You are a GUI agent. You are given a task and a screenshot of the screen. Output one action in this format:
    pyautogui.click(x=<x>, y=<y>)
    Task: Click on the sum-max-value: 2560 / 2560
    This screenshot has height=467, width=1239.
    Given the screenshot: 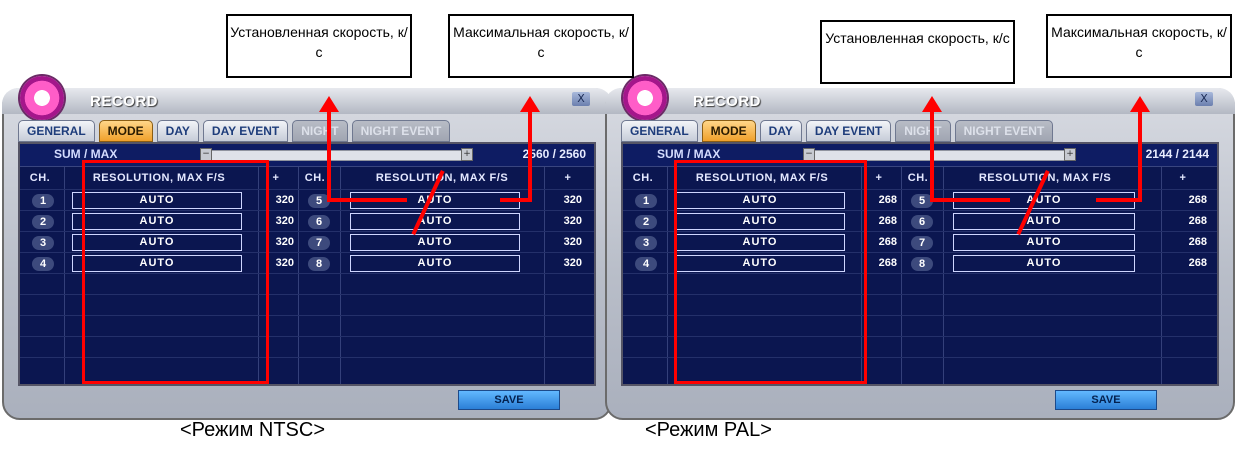 What is the action you would take?
    pyautogui.click(x=554, y=154)
    